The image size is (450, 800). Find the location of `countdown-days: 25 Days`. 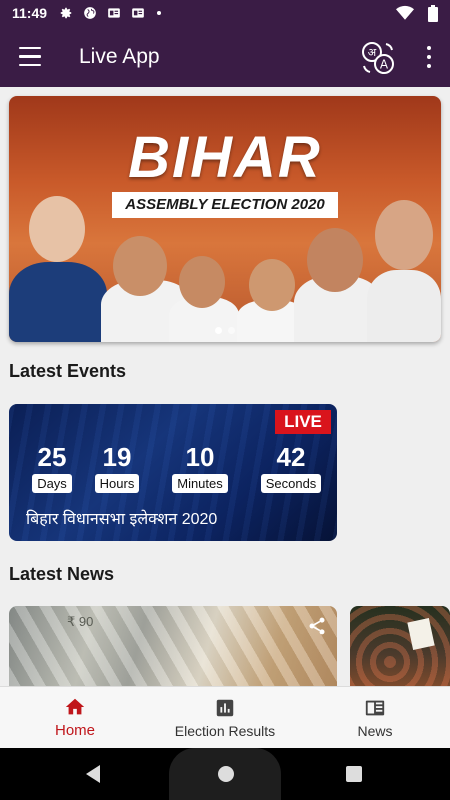

countdown-days: 25 Days is located at coordinates (52, 467).